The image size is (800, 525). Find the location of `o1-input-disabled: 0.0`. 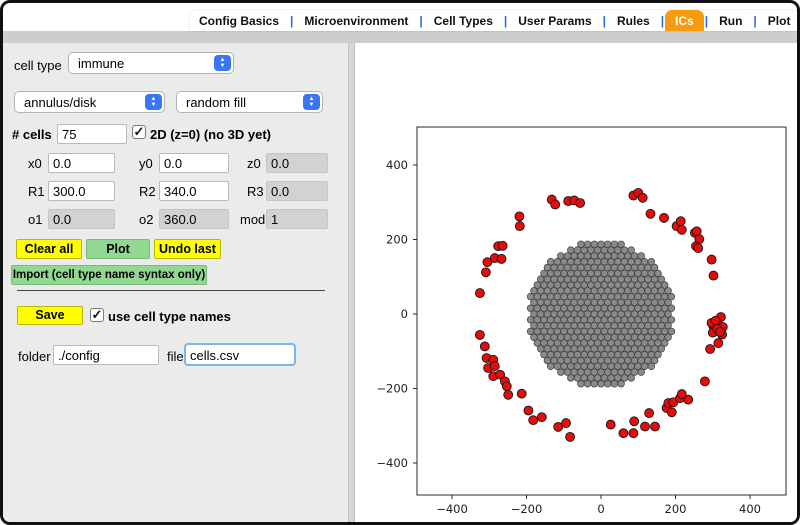

o1-input-disabled: 0.0 is located at coordinates (81, 219).